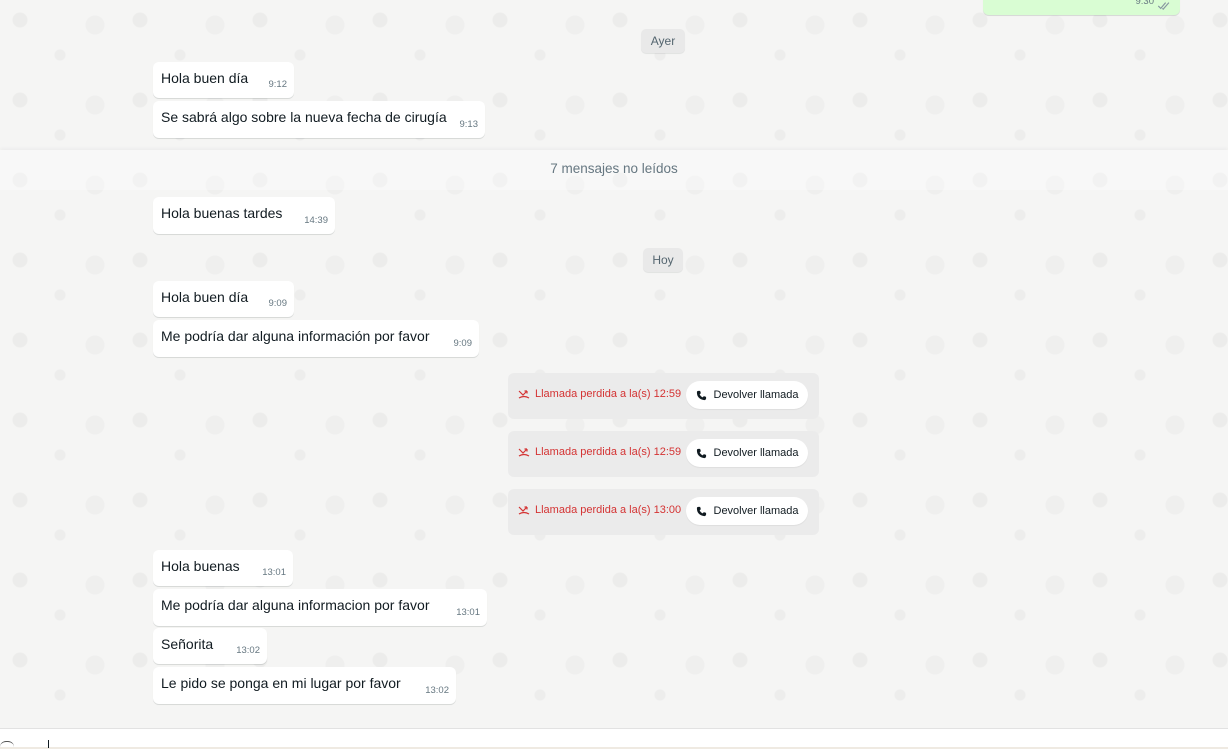 Image resolution: width=1228 pixels, height=749 pixels. I want to click on unread-messages-divider: 7 mensajes no leídos, so click(614, 170).